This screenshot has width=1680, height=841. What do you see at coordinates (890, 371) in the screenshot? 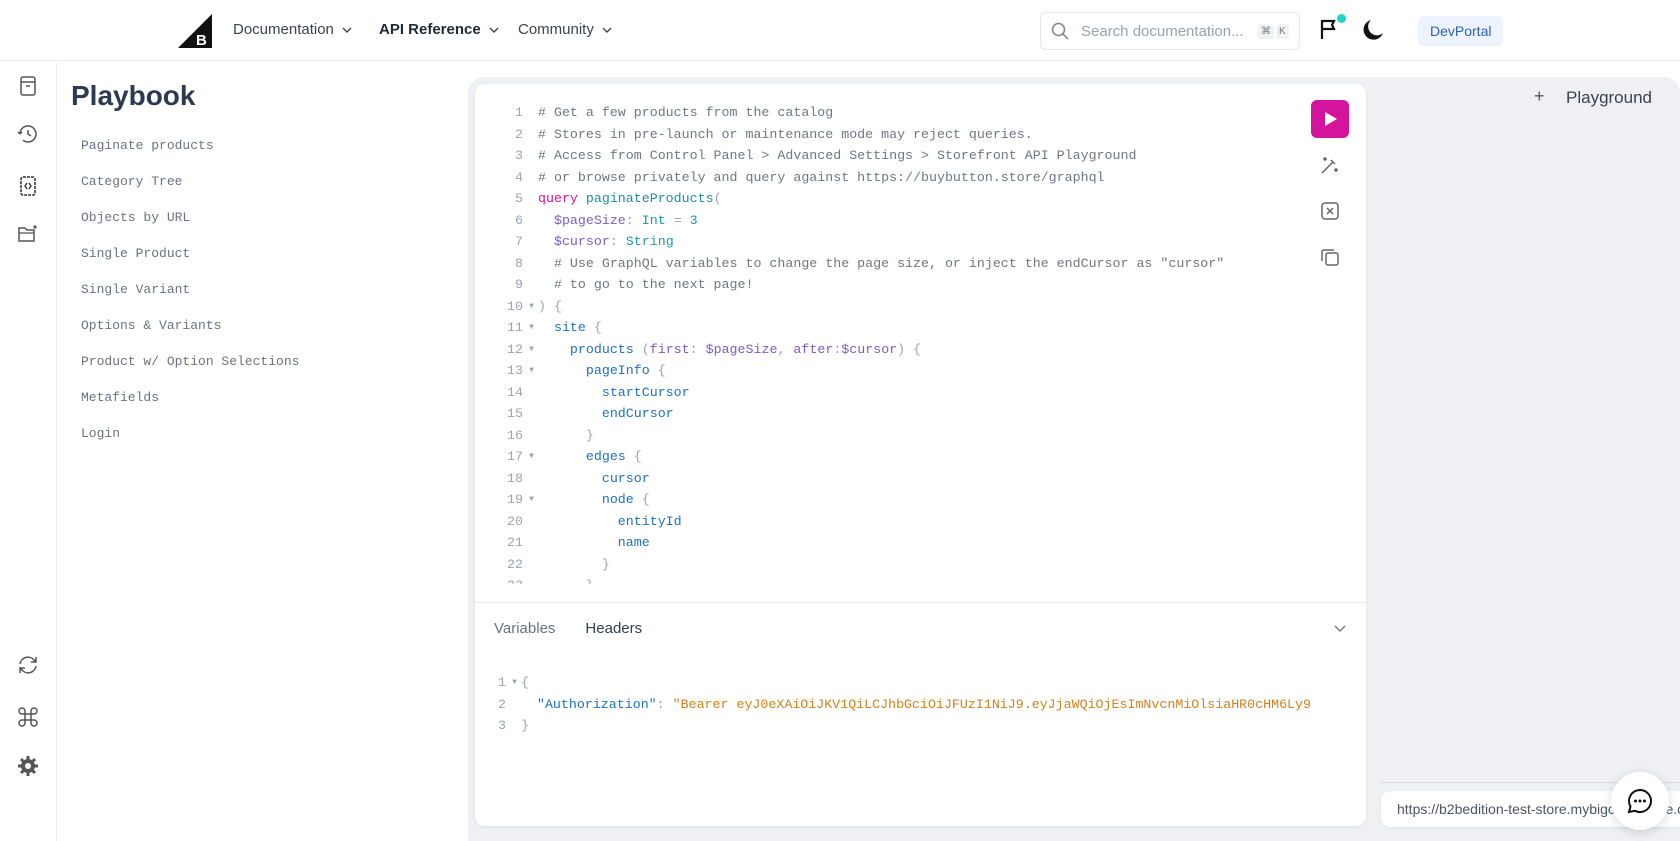
I see `code-line: 13 ▼ pageInfo {` at bounding box center [890, 371].